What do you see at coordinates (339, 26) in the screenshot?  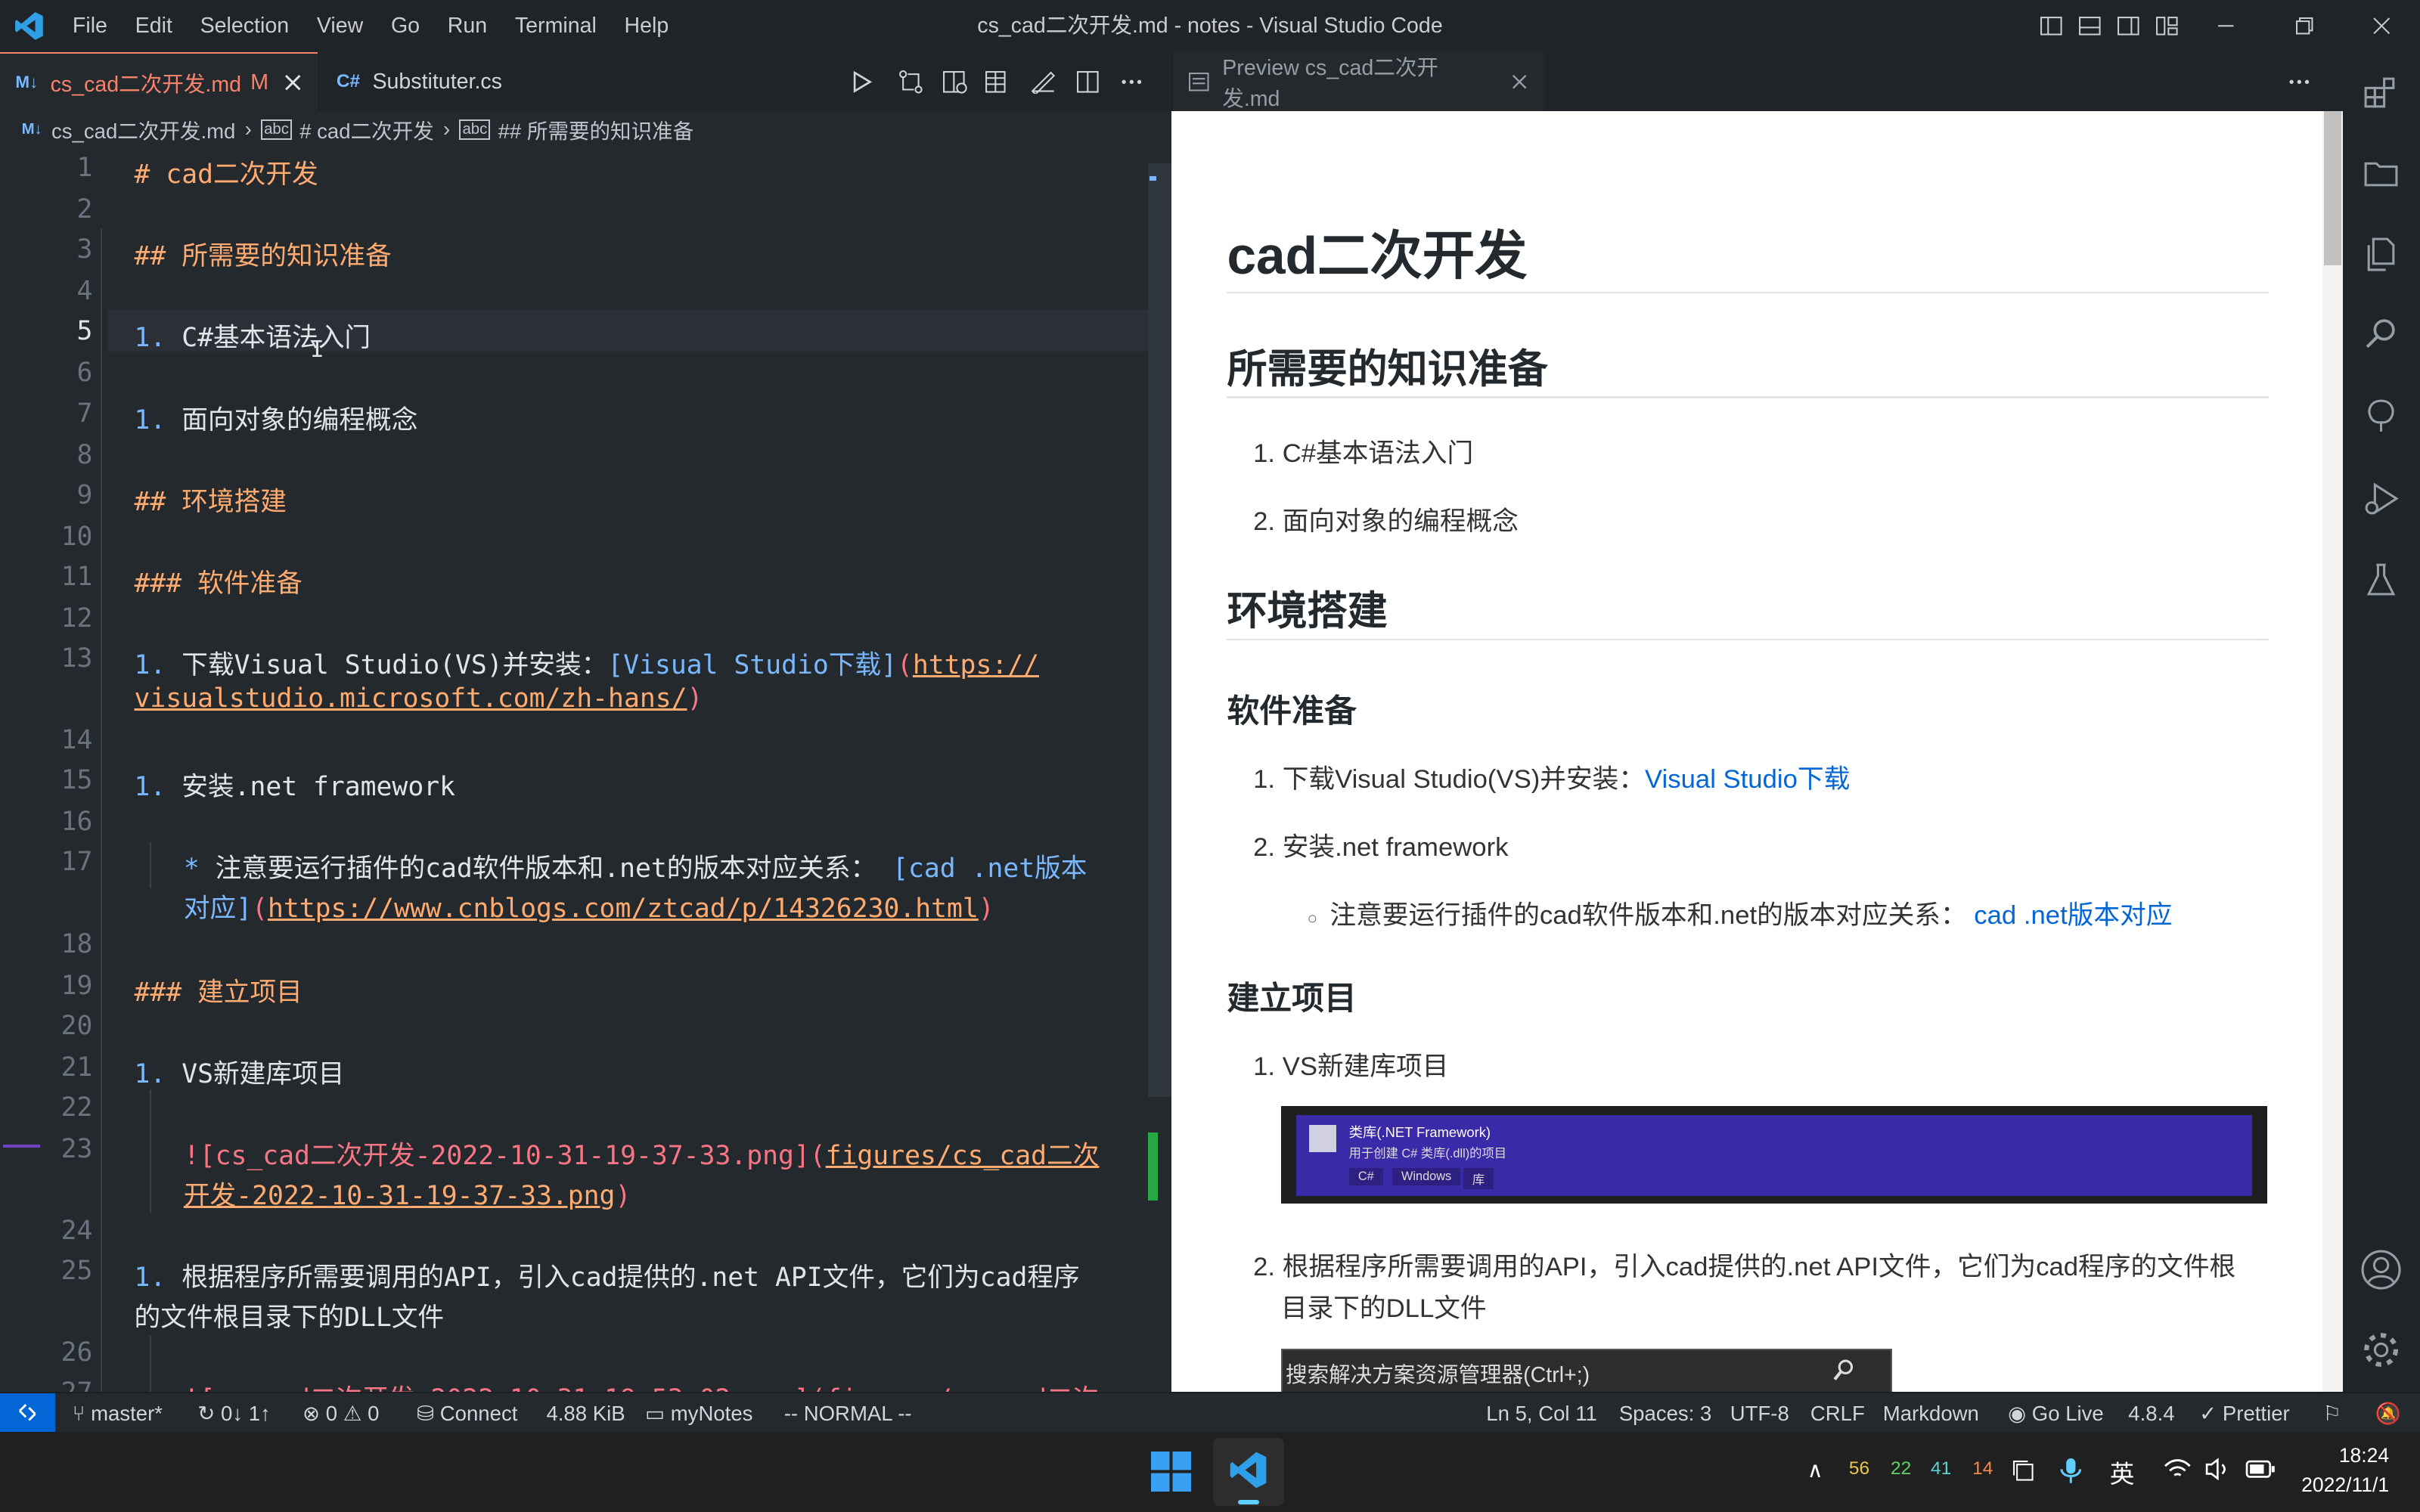 I see `menu-view: View` at bounding box center [339, 26].